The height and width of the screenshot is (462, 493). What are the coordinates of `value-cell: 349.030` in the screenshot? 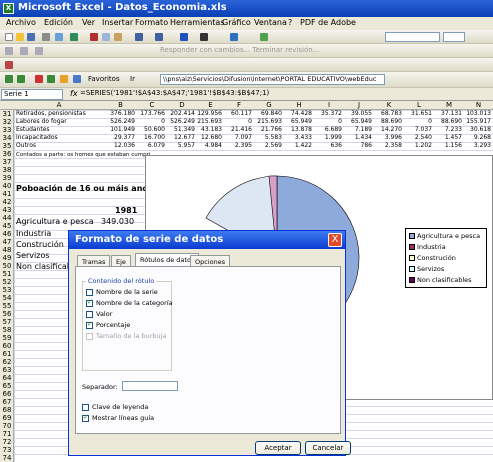 It's located at (117, 221).